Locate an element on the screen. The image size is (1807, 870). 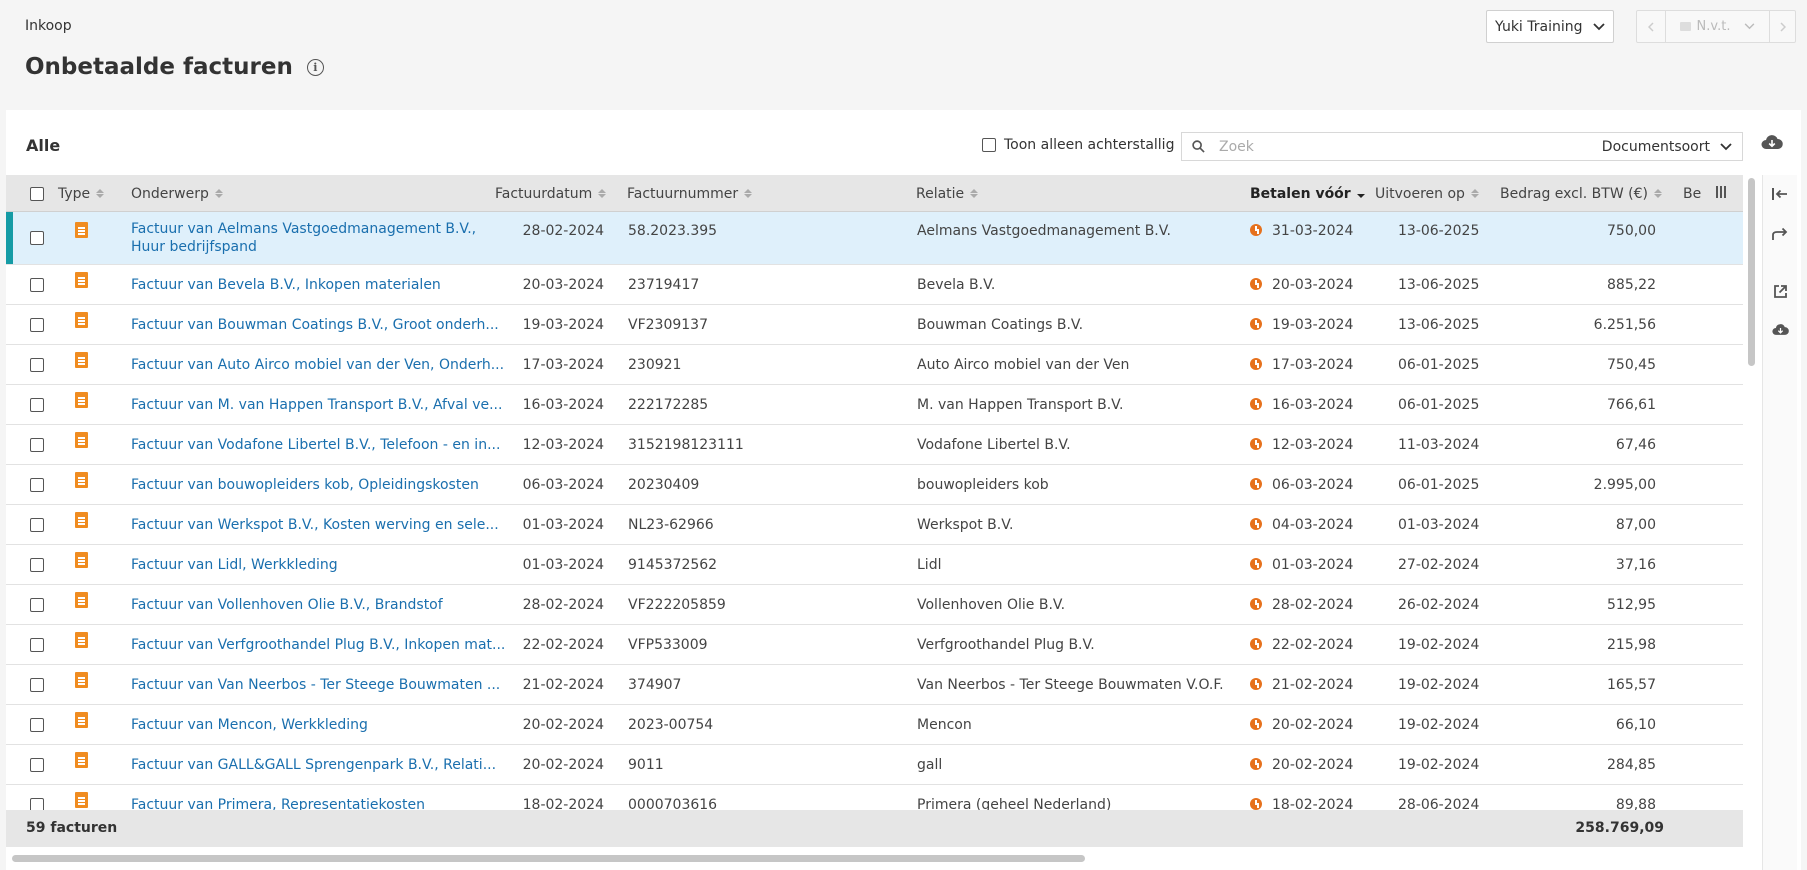
column-chooser-icon is located at coordinates (1721, 192).